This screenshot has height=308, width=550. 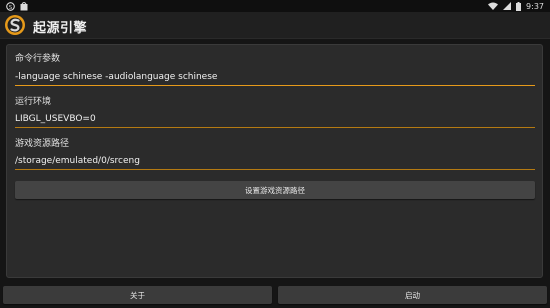 I want to click on app-title: 起源引擎, so click(x=60, y=28).